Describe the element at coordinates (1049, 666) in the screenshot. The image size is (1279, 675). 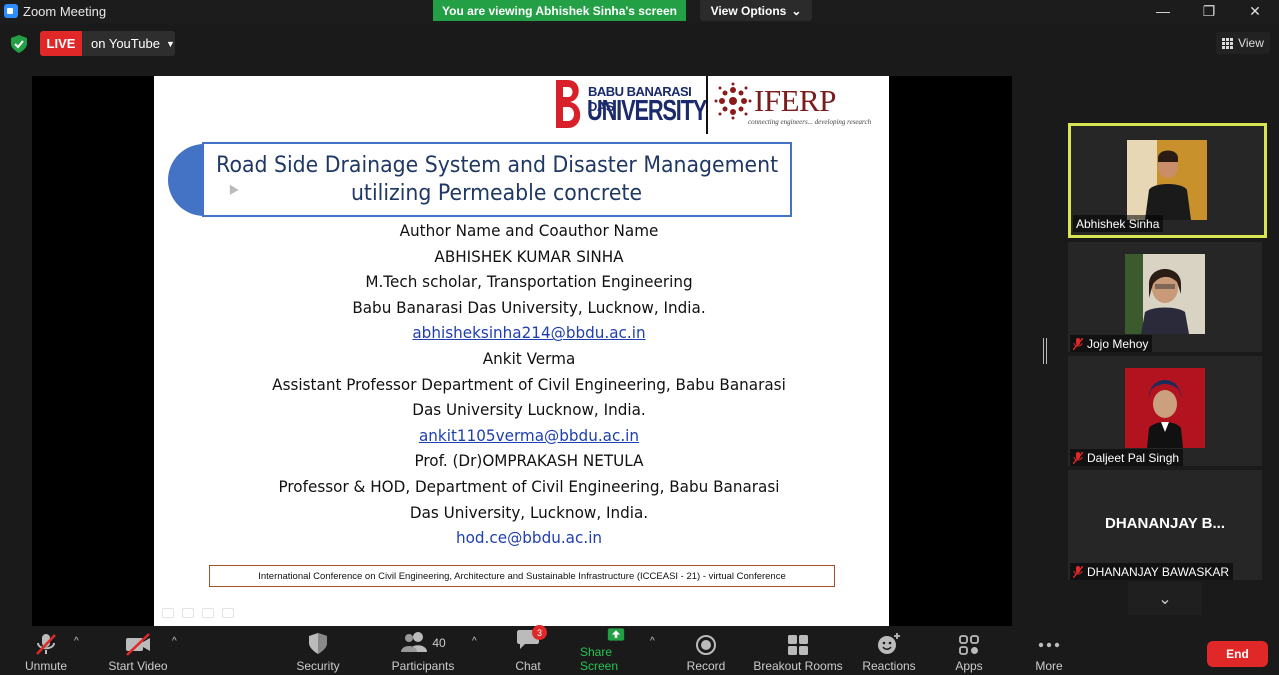
I see `more-label: More` at that location.